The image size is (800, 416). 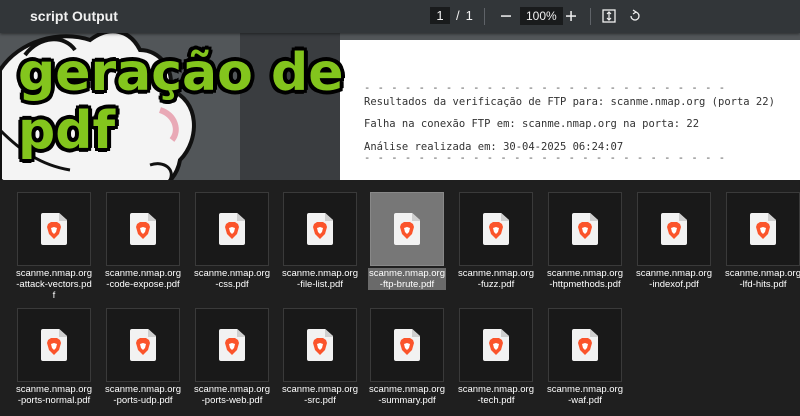 I want to click on file-item: scanme.nmap.org-lfd-hits.pdf, so click(x=762, y=242).